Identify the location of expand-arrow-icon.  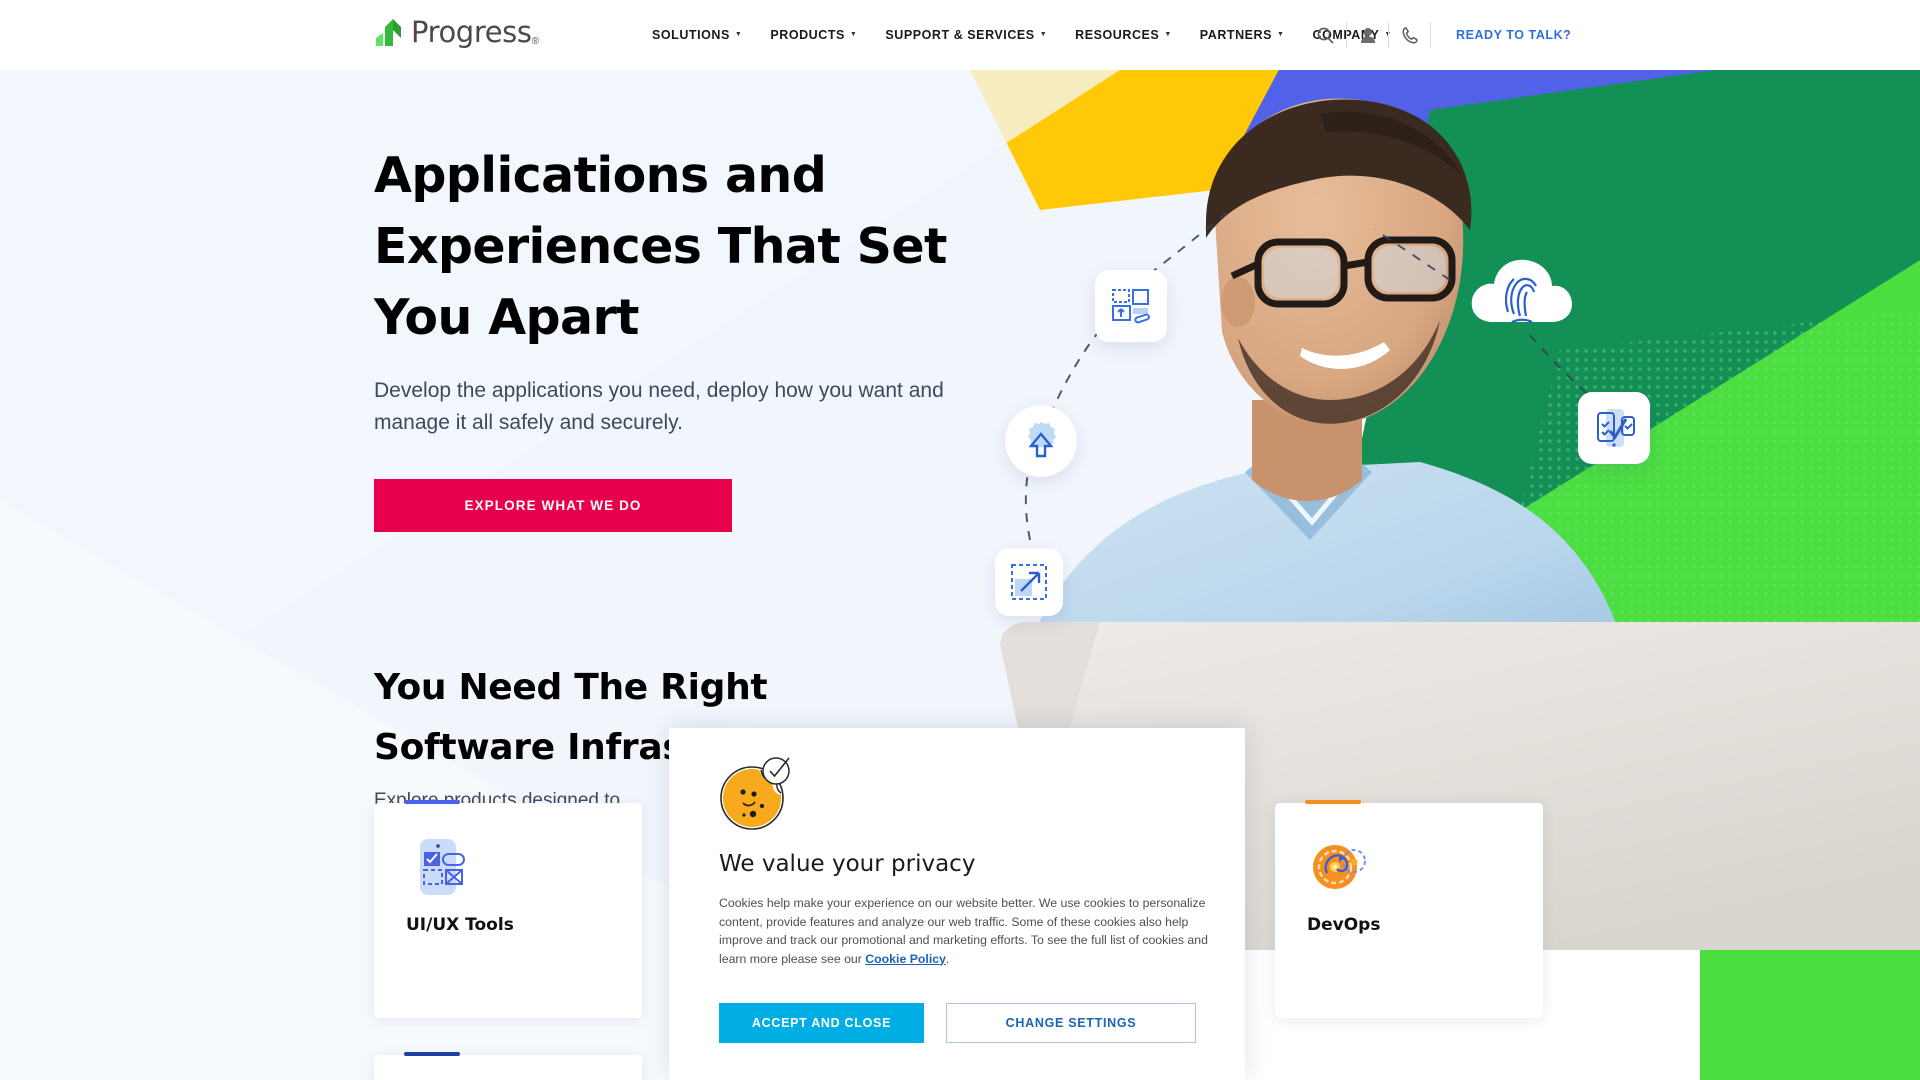
(1029, 582).